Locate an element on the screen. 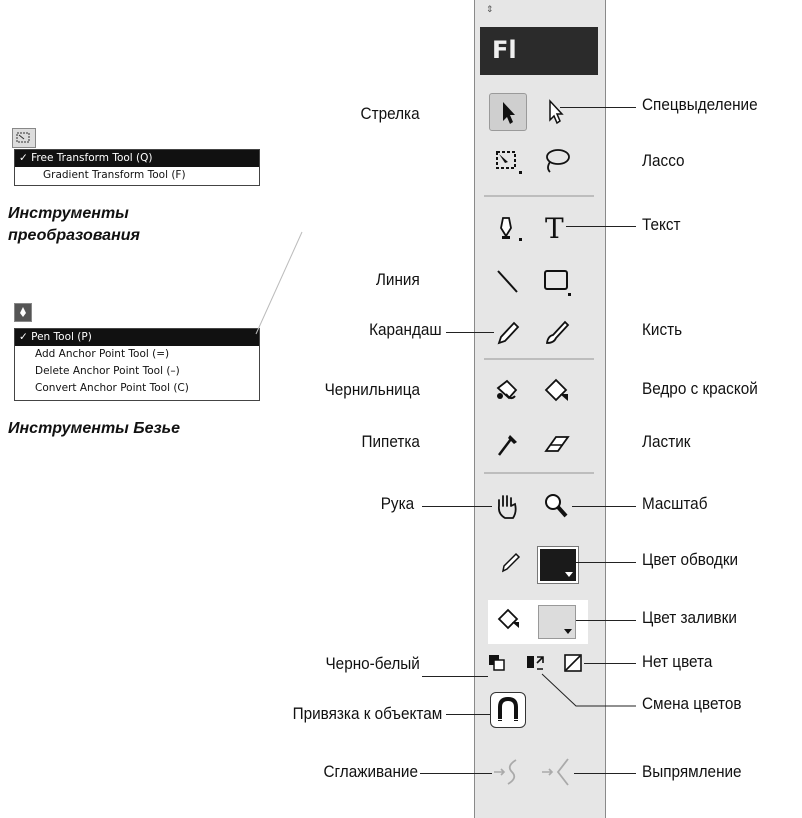  no-color-button is located at coordinates (573, 663).